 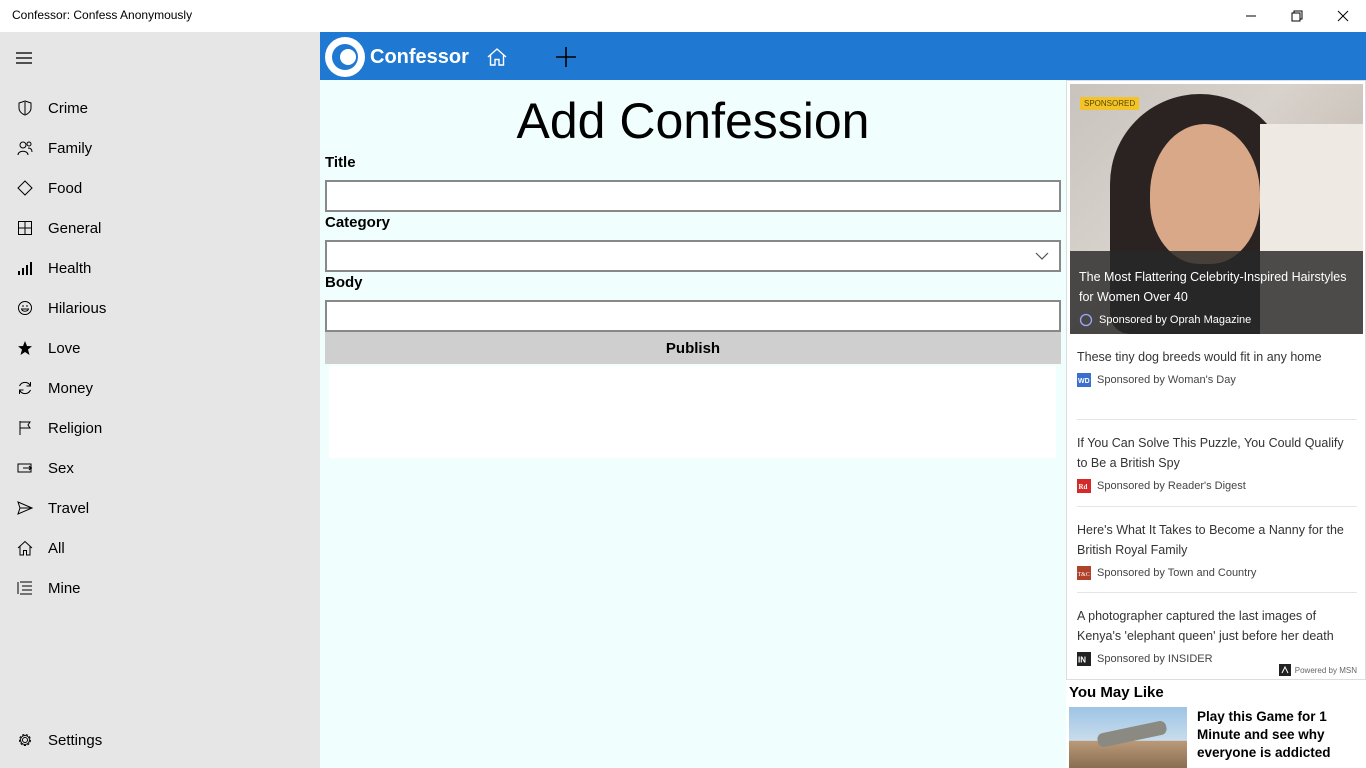 What do you see at coordinates (75, 228) in the screenshot?
I see `sidebar-item-label: General` at bounding box center [75, 228].